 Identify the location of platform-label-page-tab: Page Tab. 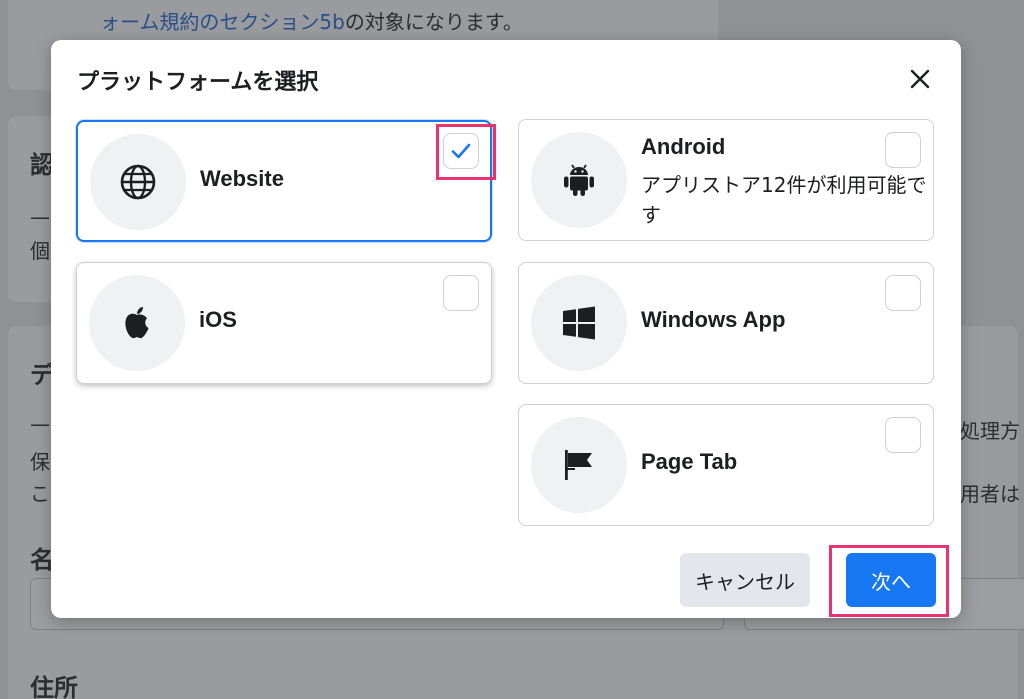
(689, 461).